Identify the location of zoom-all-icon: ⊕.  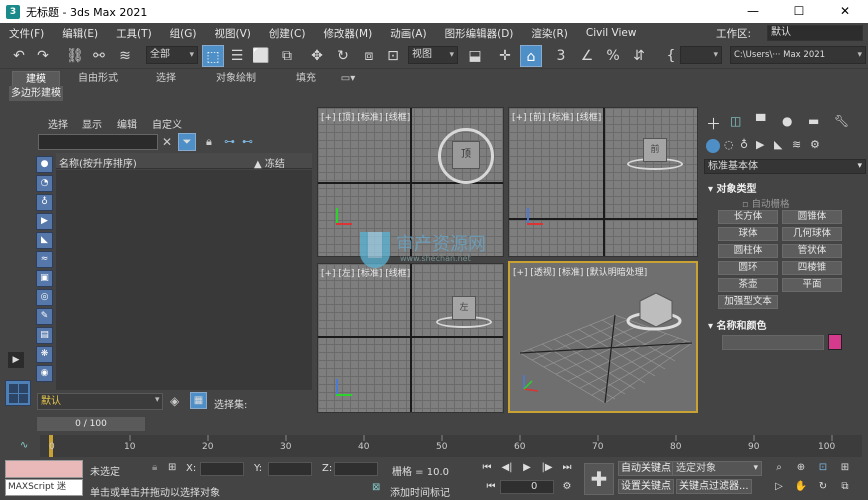
(801, 468).